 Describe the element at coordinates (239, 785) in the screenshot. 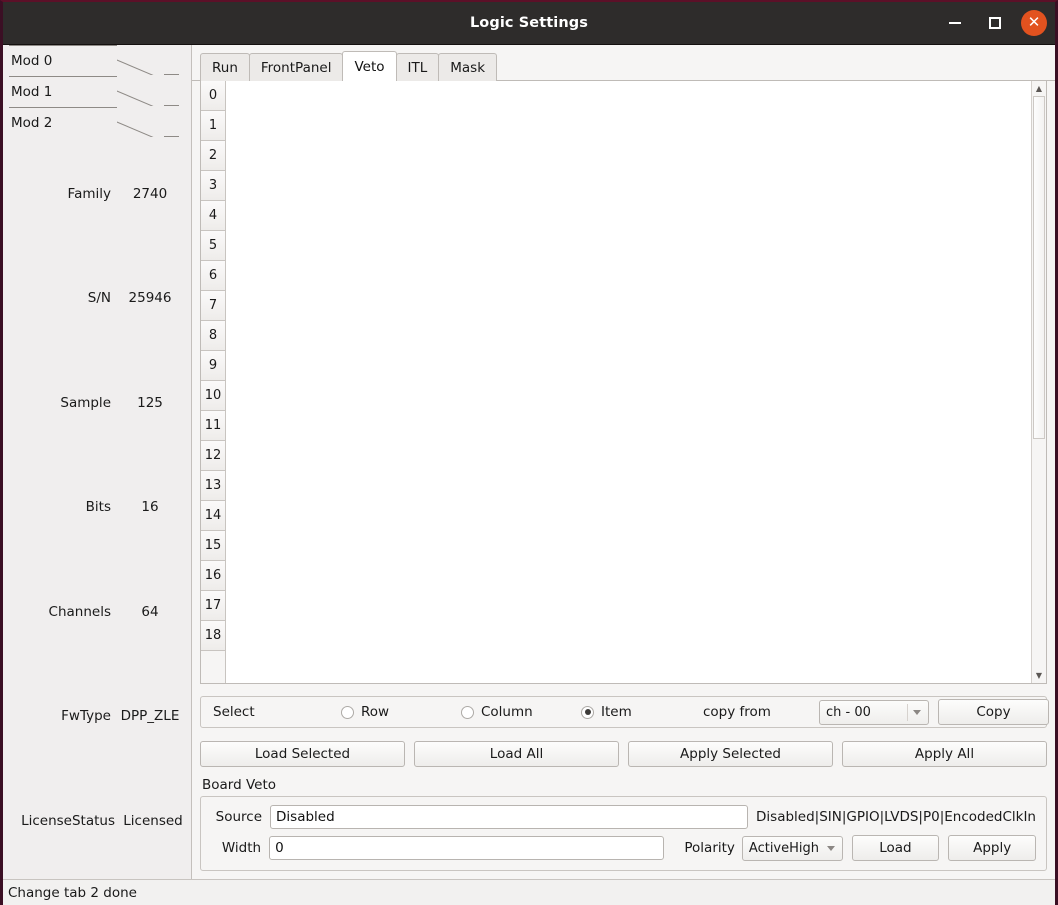

I see `board-veto-label: Board Veto` at that location.